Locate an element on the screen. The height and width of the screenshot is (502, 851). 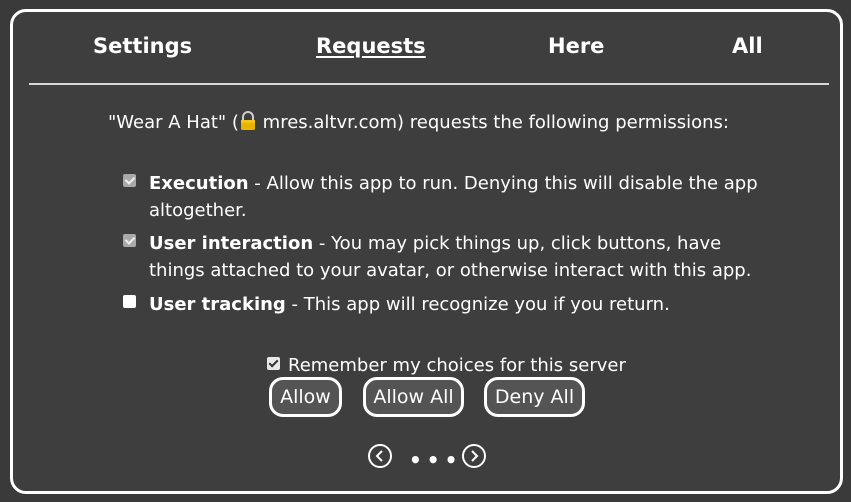
tab-bar: Settings Requests Here All is located at coordinates (426, 48).